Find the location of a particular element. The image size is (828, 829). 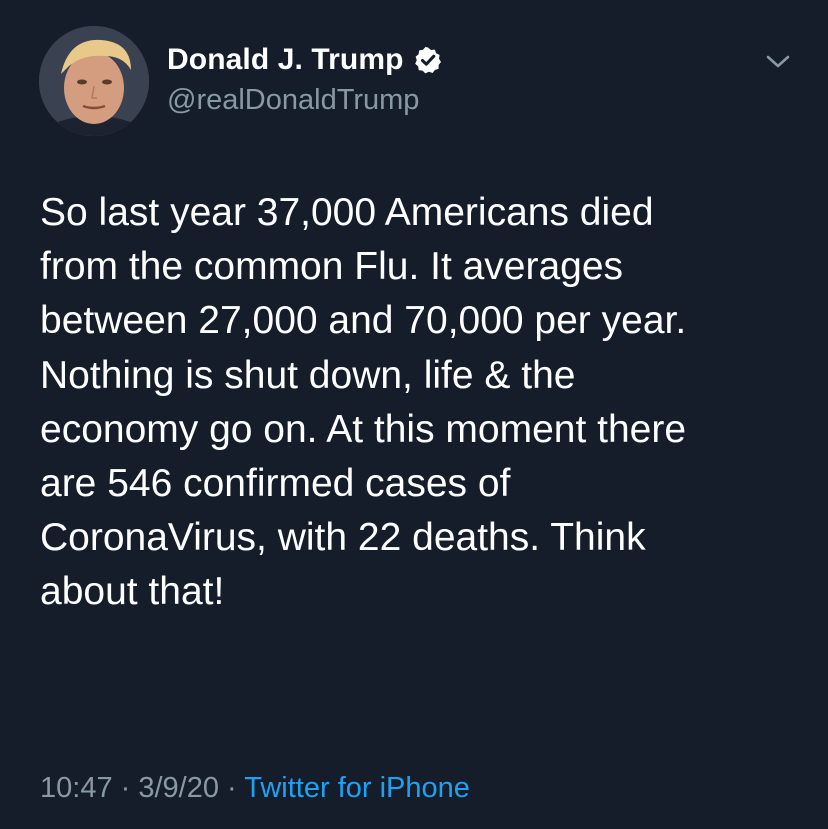

tweet-meta: 10:47 · 3/9/20 · Twitter for iPhone is located at coordinates (255, 788).